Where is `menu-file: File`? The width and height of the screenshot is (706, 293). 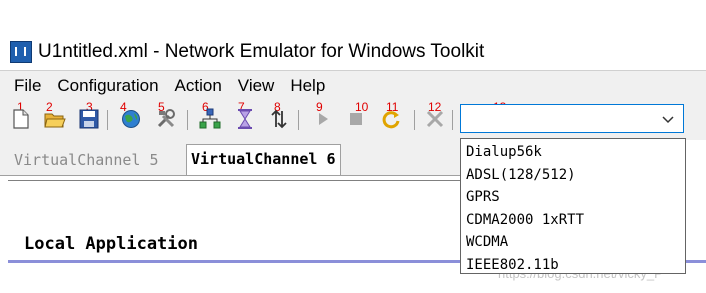
menu-file: File is located at coordinates (24, 86).